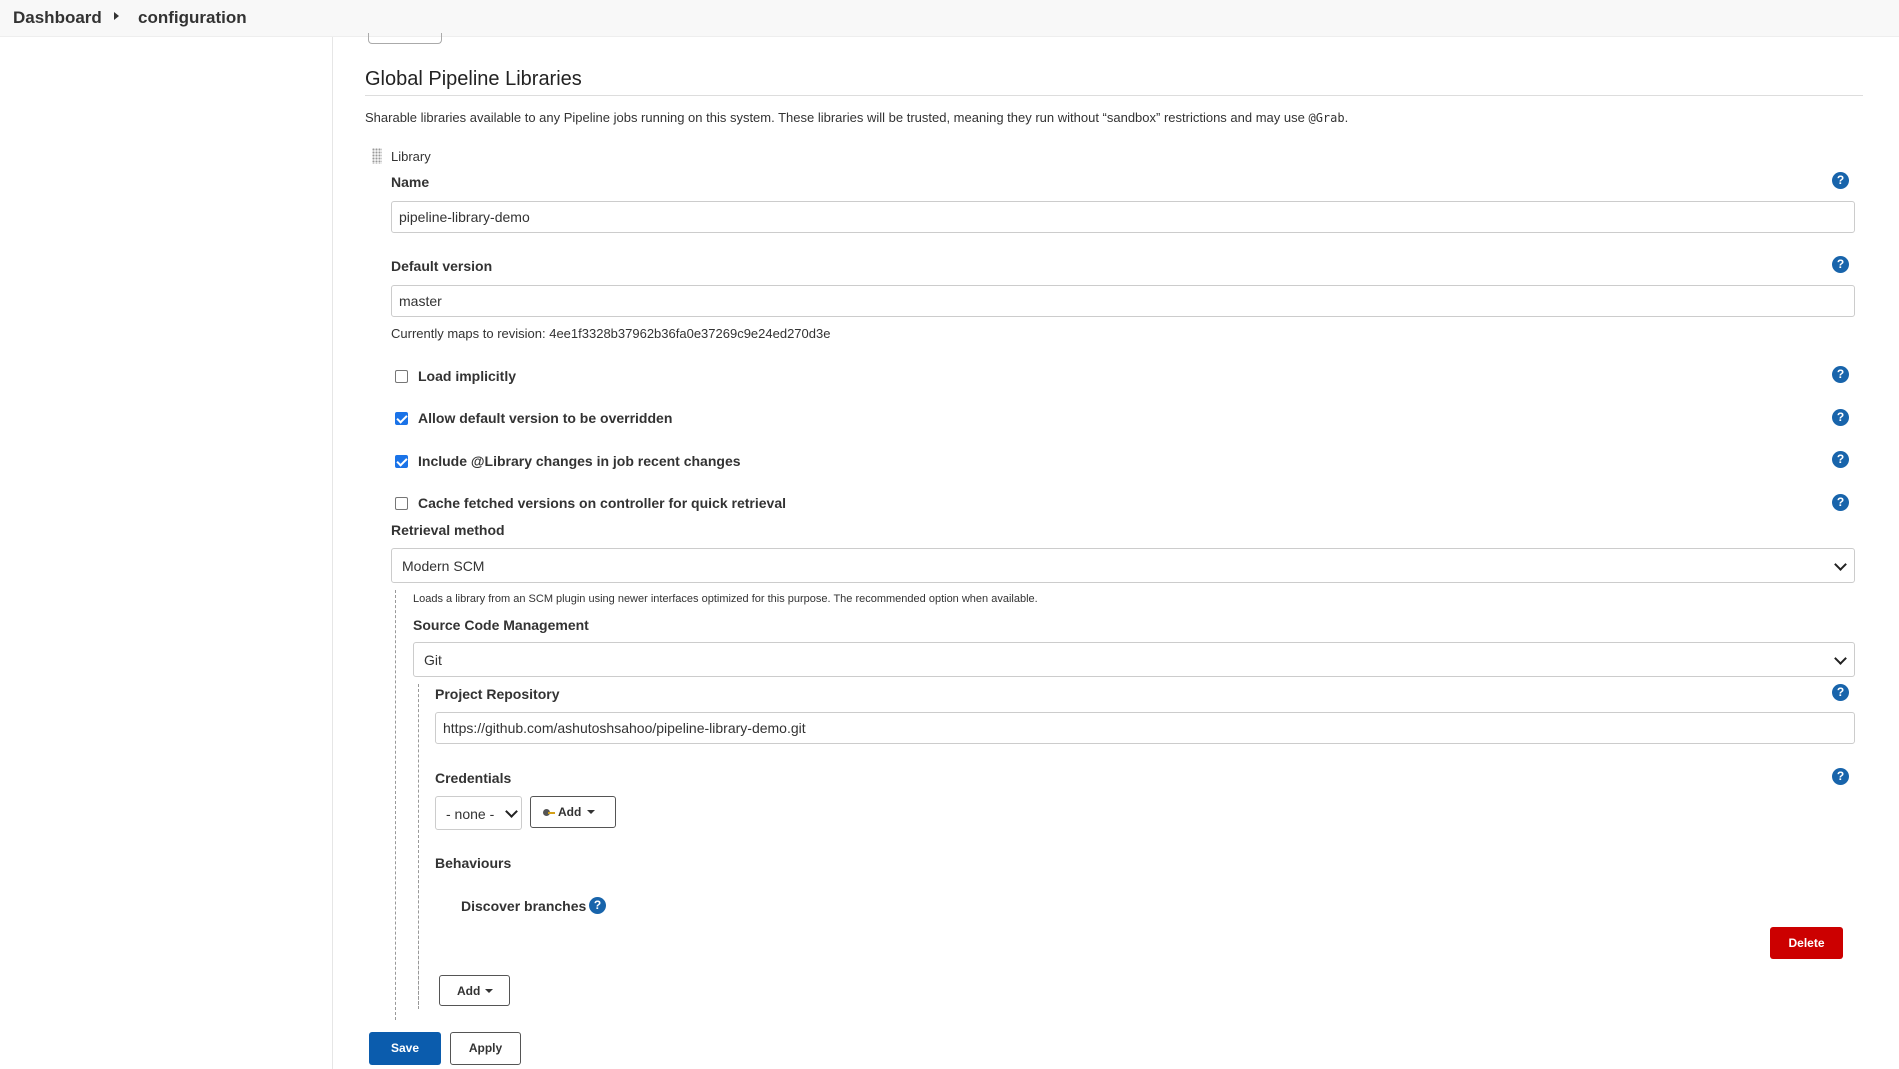 This screenshot has width=1899, height=1069. Describe the element at coordinates (1346, 117) in the screenshot. I see `section-description-end: .` at that location.